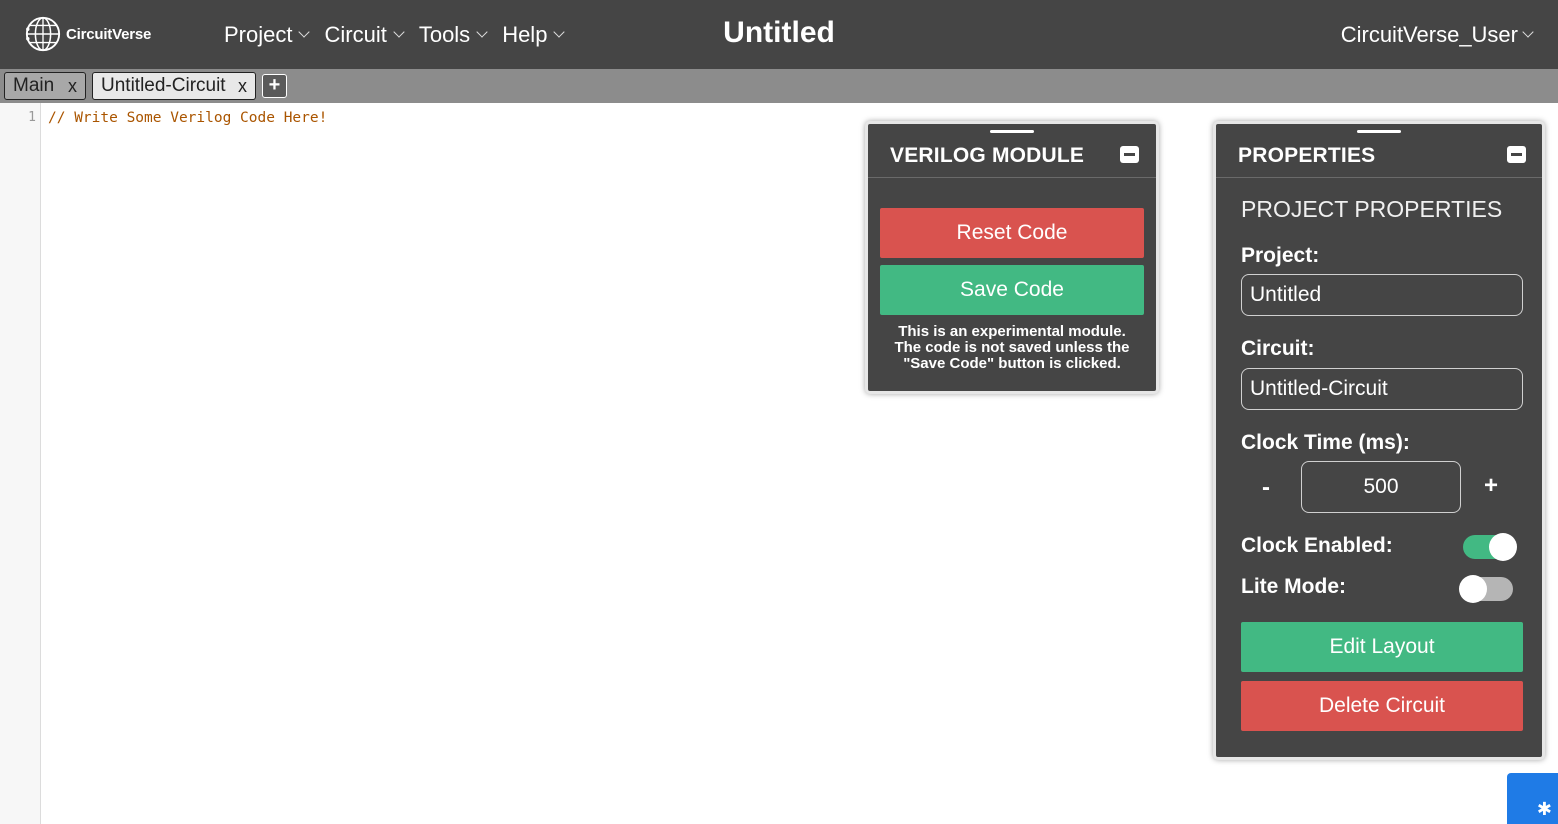  I want to click on lite-mode-toggle, so click(1486, 589).